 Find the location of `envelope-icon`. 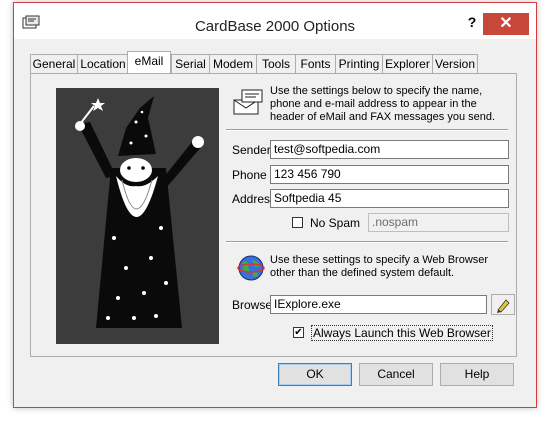

envelope-icon is located at coordinates (248, 102).